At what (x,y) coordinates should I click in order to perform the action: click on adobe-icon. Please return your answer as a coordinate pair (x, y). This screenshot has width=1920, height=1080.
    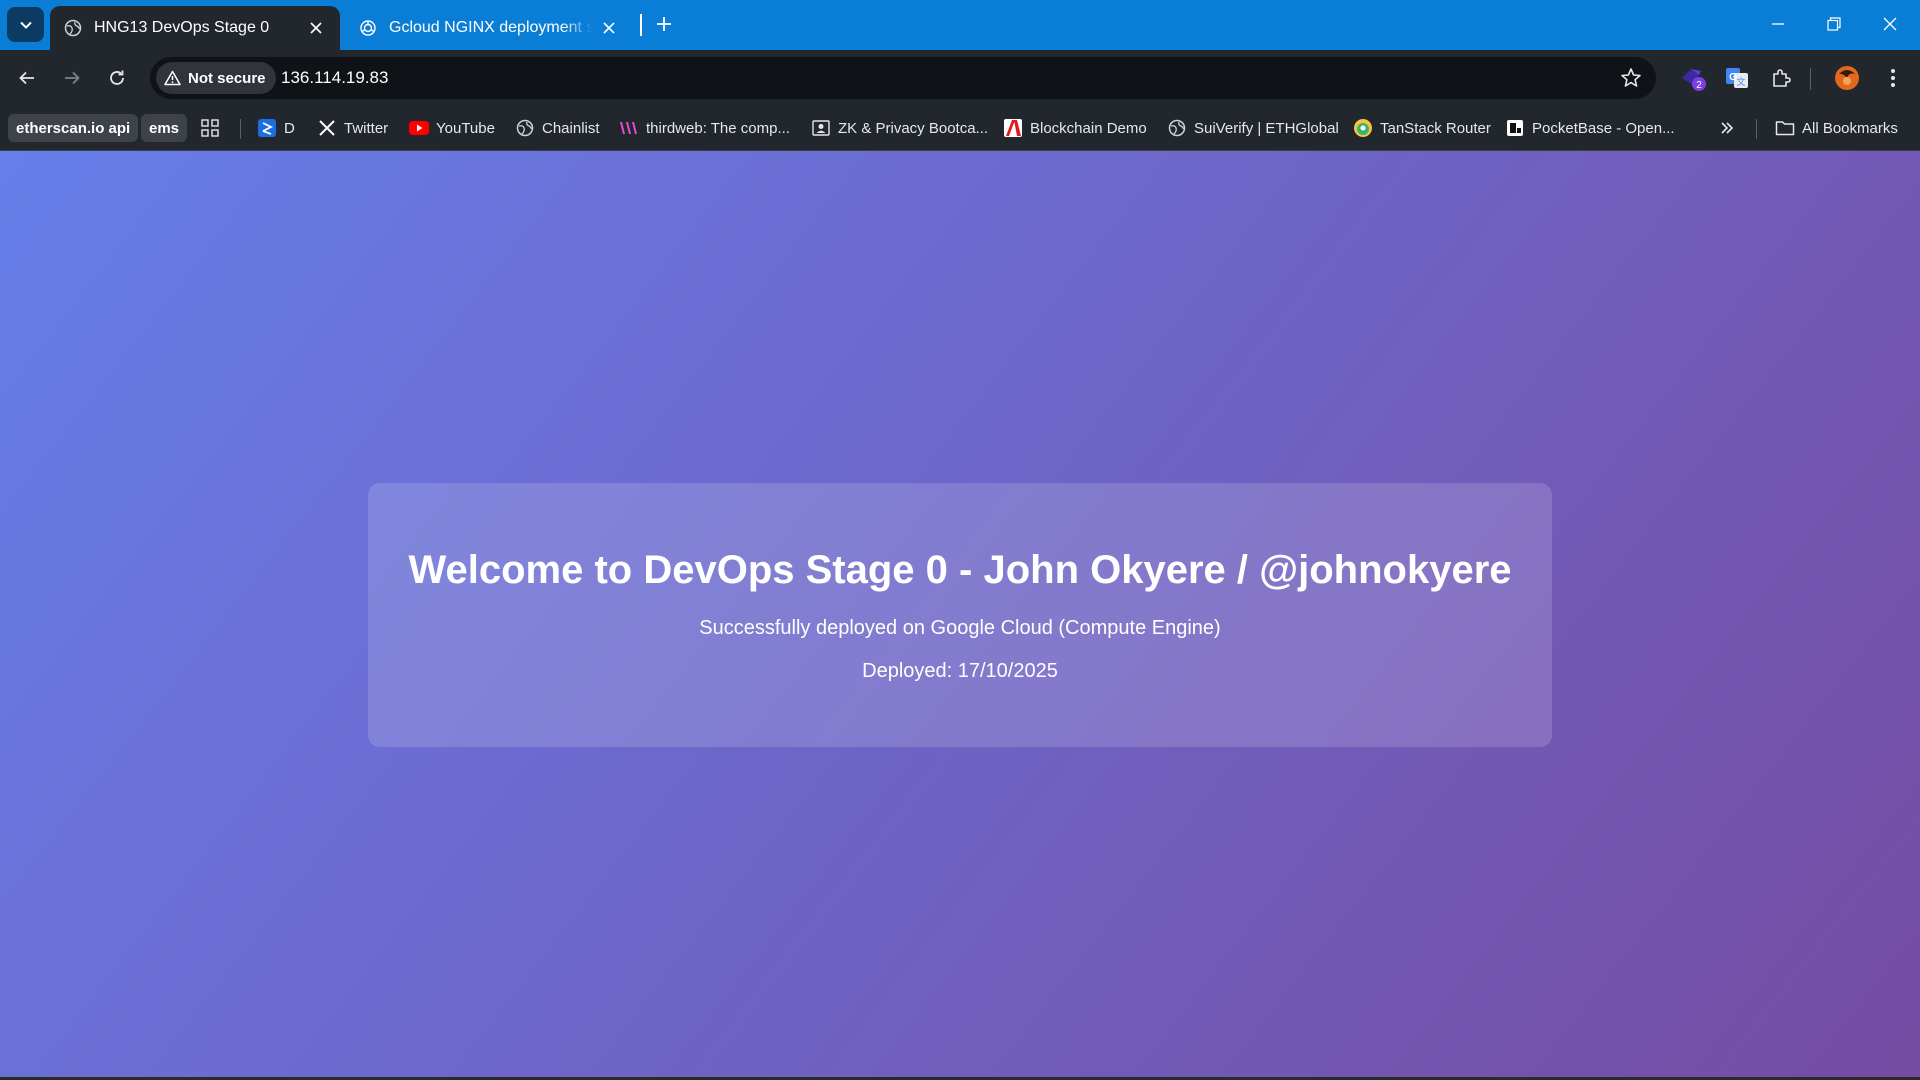
    Looking at the image, I should click on (1013, 128).